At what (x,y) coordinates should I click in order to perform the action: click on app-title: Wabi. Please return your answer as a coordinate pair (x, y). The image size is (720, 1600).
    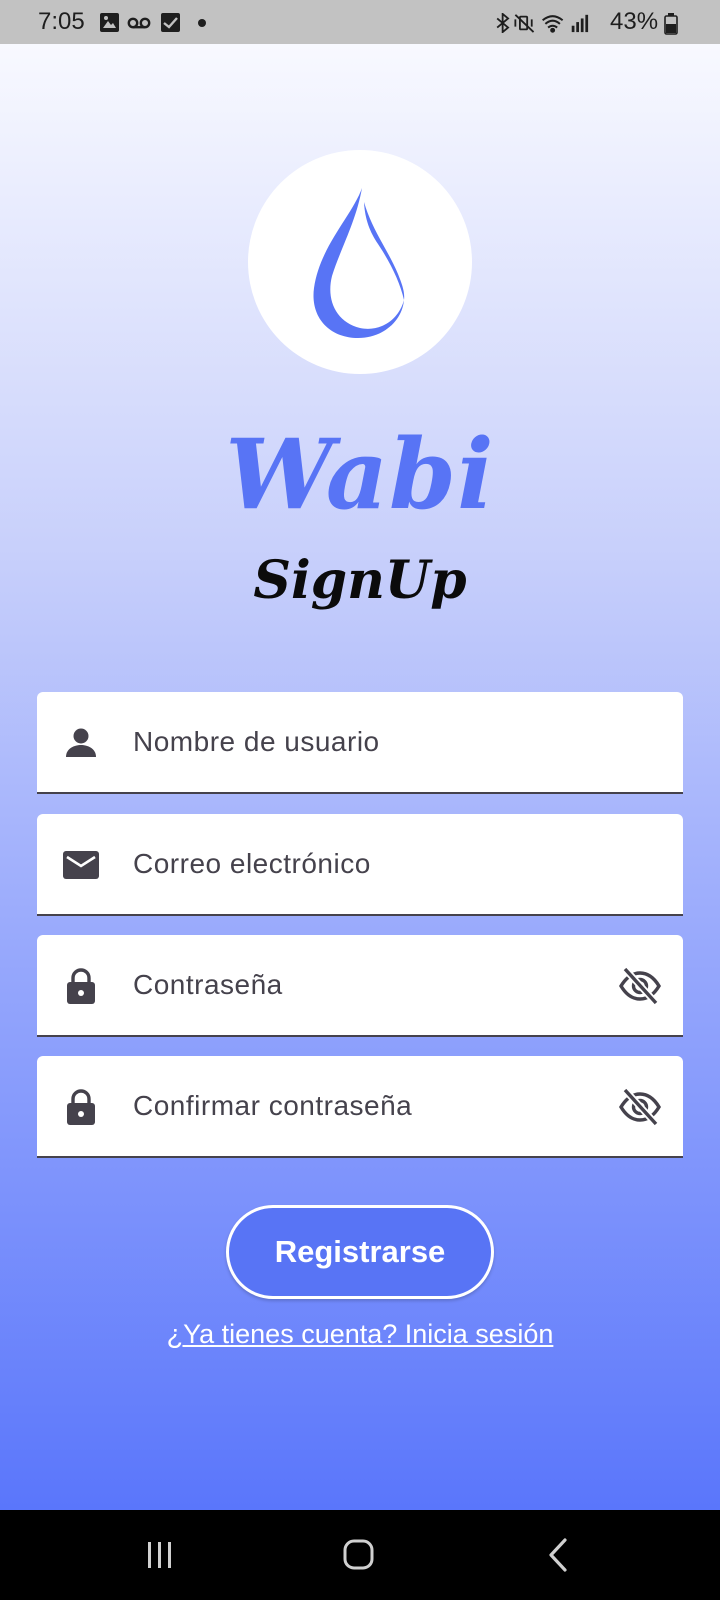
    Looking at the image, I should click on (360, 474).